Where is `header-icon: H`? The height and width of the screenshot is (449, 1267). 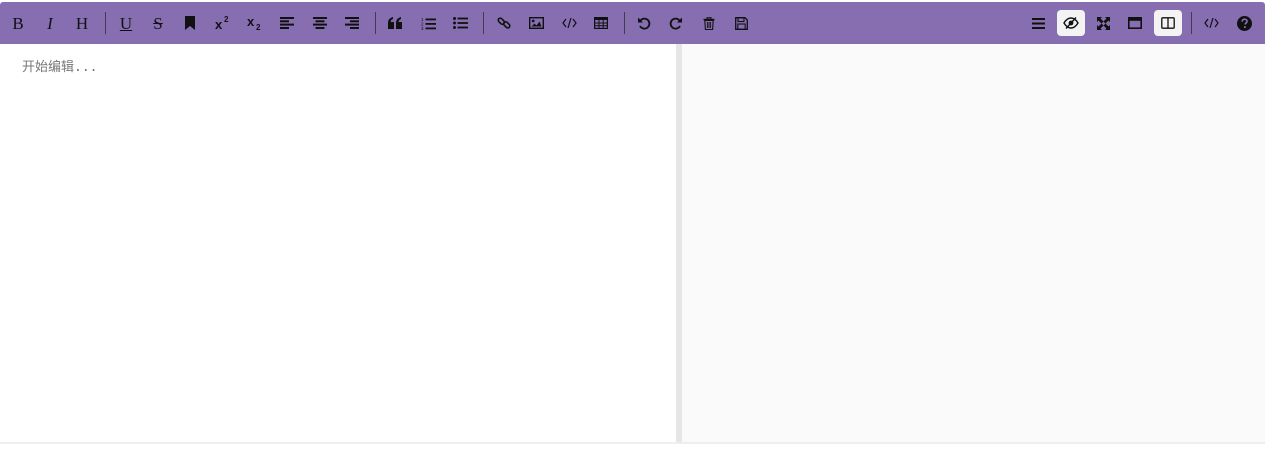
header-icon: H is located at coordinates (82, 23).